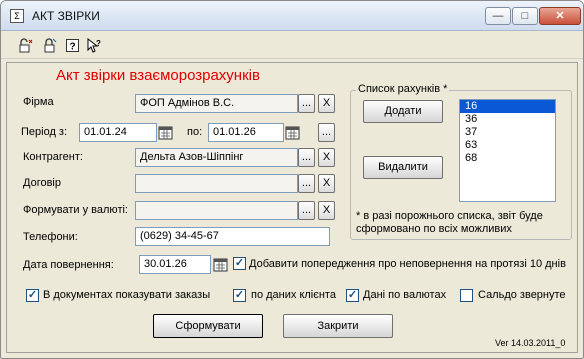 The width and height of the screenshot is (584, 359). What do you see at coordinates (507, 158) in the screenshot?
I see `list-item: 68` at bounding box center [507, 158].